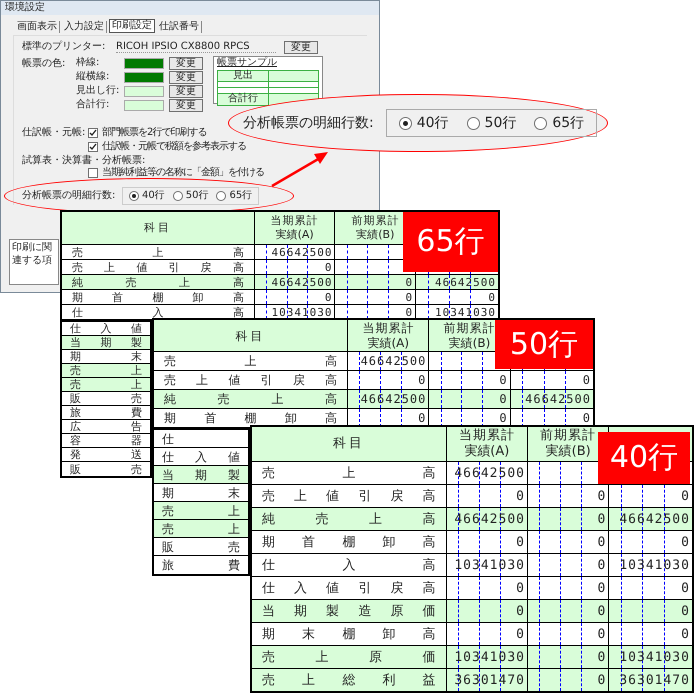  I want to click on account-name: 発 送, so click(106, 454).